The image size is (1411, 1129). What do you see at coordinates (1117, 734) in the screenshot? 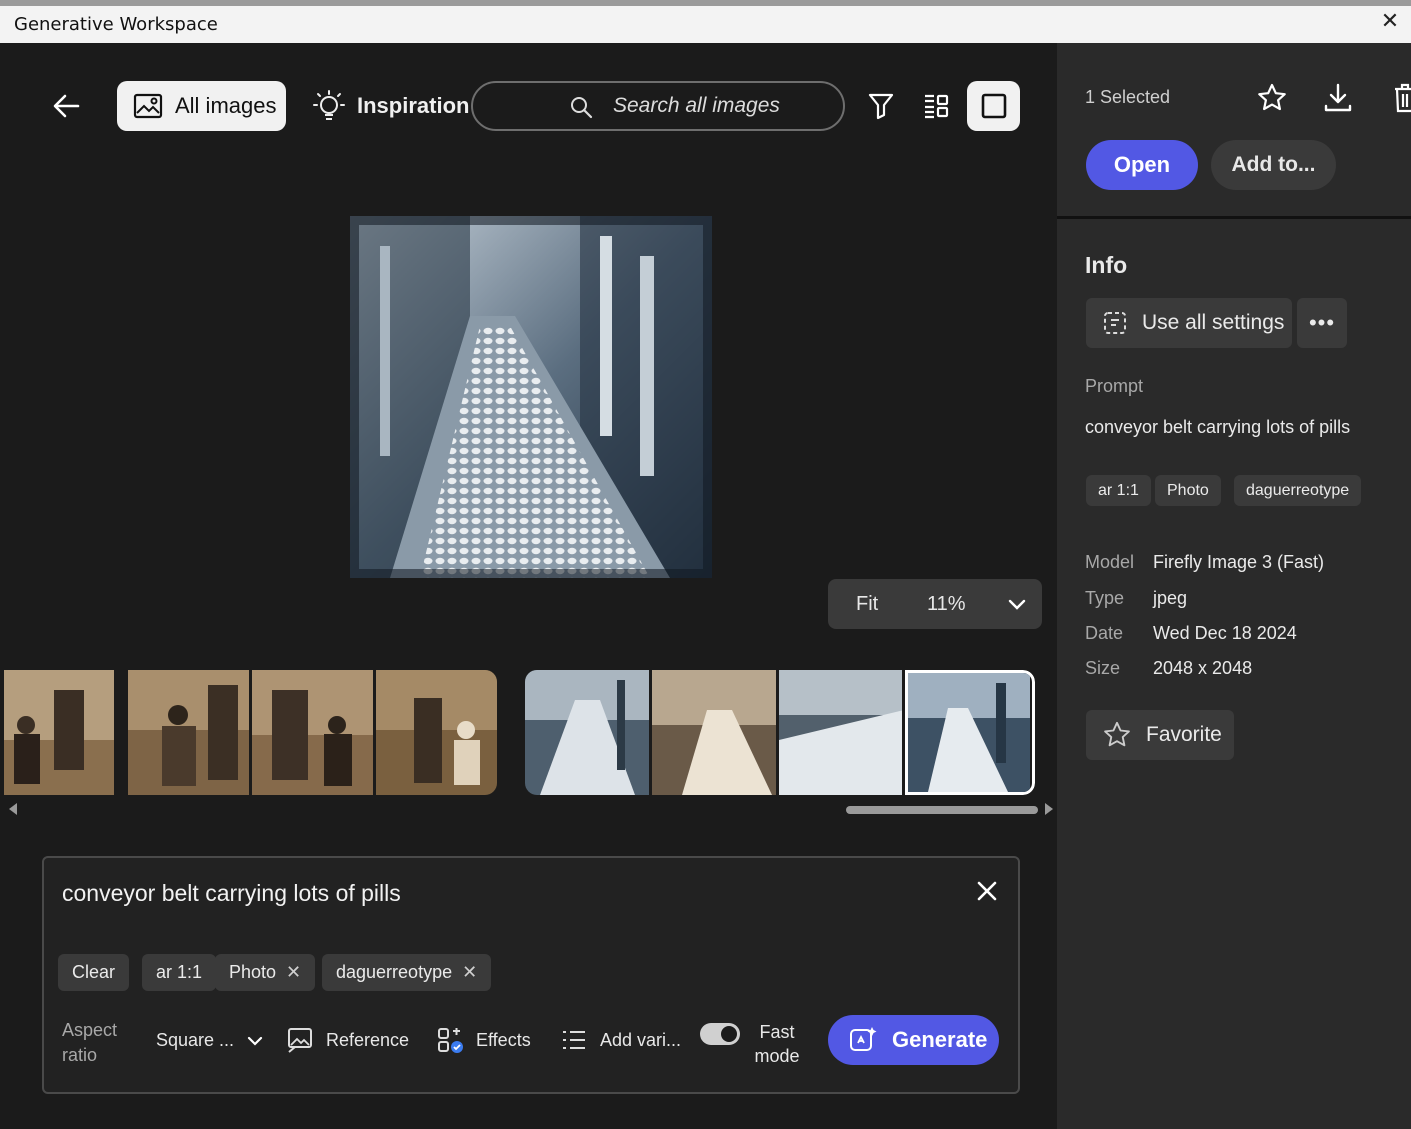
I see `star-outline-icon` at bounding box center [1117, 734].